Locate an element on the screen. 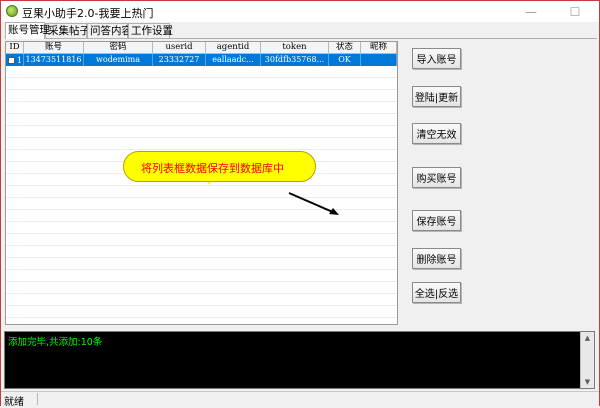 Image resolution: width=600 pixels, height=408 pixels. table-header: ID 账号 密码 userid agentid token 状态 昵称 is located at coordinates (201, 48).